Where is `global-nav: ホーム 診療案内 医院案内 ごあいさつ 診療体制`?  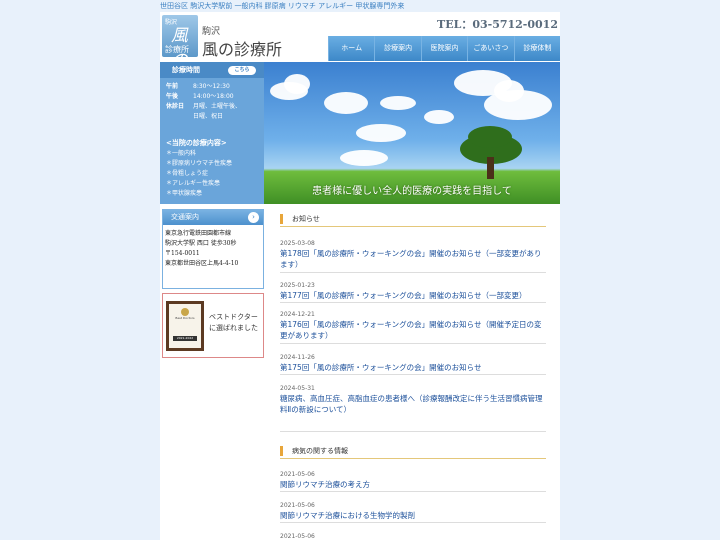 global-nav: ホーム 診療案内 医院案内 ごあいさつ 診療体制 is located at coordinates (444, 48).